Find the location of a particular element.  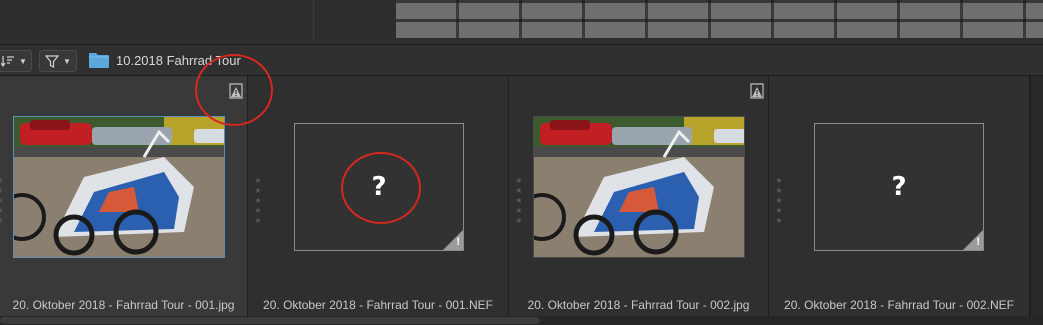

filter-button: ▼ is located at coordinates (58, 61).